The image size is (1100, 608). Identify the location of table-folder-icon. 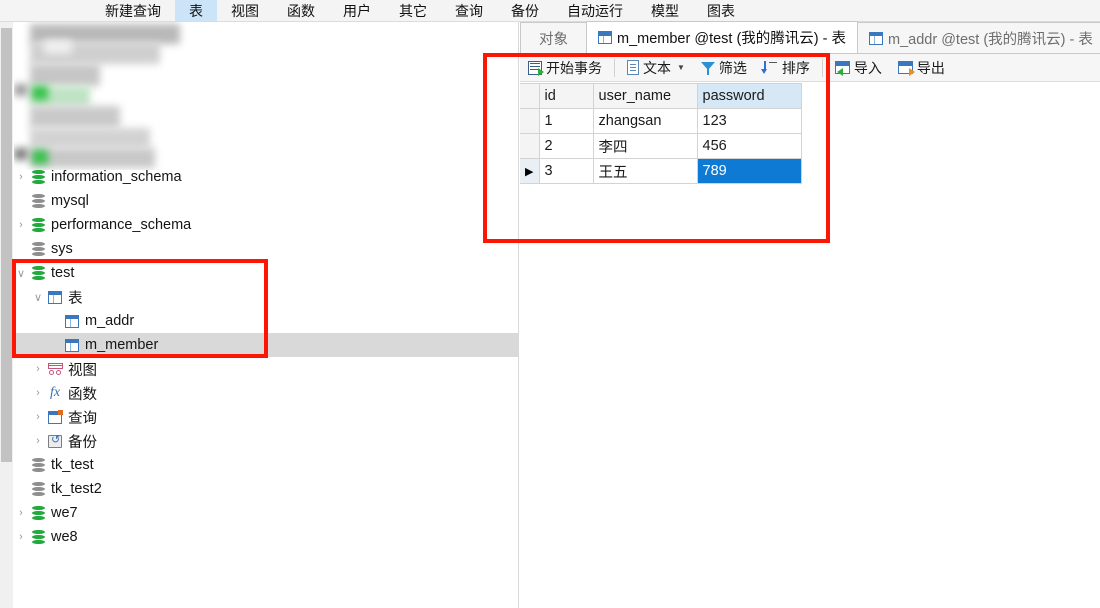
(55, 297).